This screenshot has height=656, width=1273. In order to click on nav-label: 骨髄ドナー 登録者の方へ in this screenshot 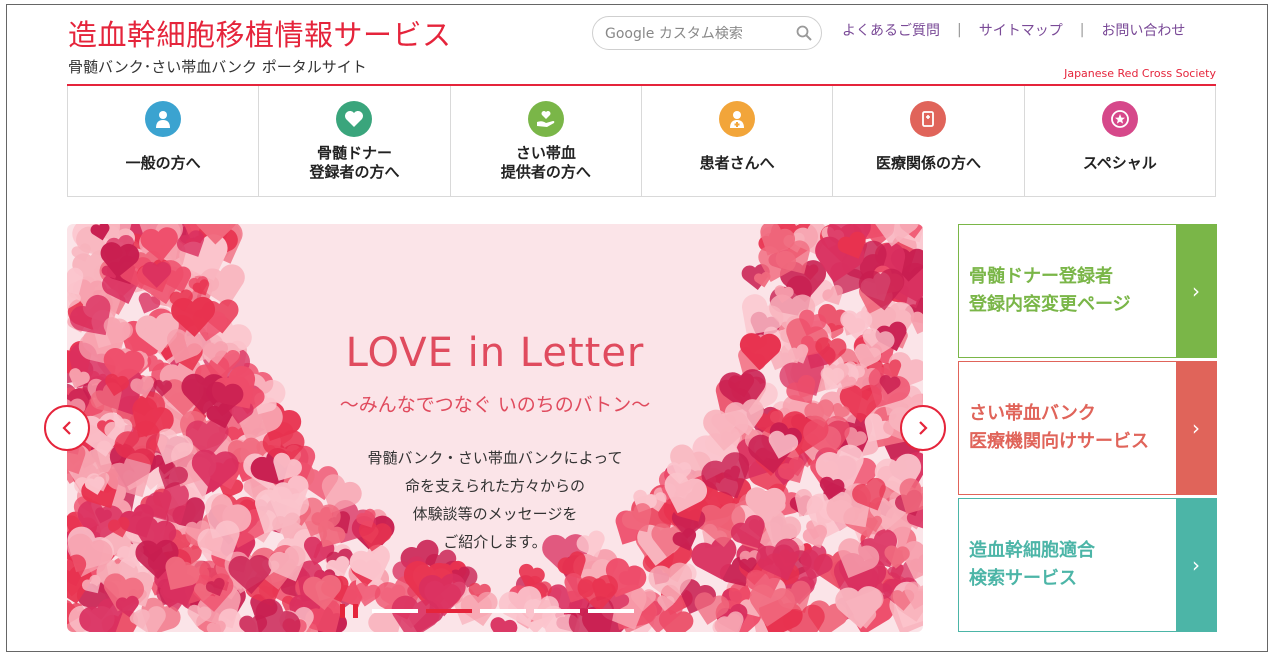, I will do `click(354, 162)`.